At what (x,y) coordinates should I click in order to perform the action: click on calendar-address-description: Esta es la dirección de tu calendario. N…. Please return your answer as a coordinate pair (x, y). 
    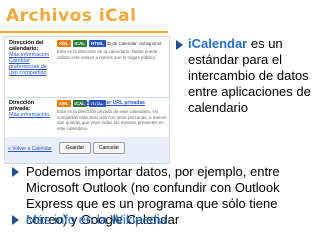
    Looking at the image, I should click on (107, 54).